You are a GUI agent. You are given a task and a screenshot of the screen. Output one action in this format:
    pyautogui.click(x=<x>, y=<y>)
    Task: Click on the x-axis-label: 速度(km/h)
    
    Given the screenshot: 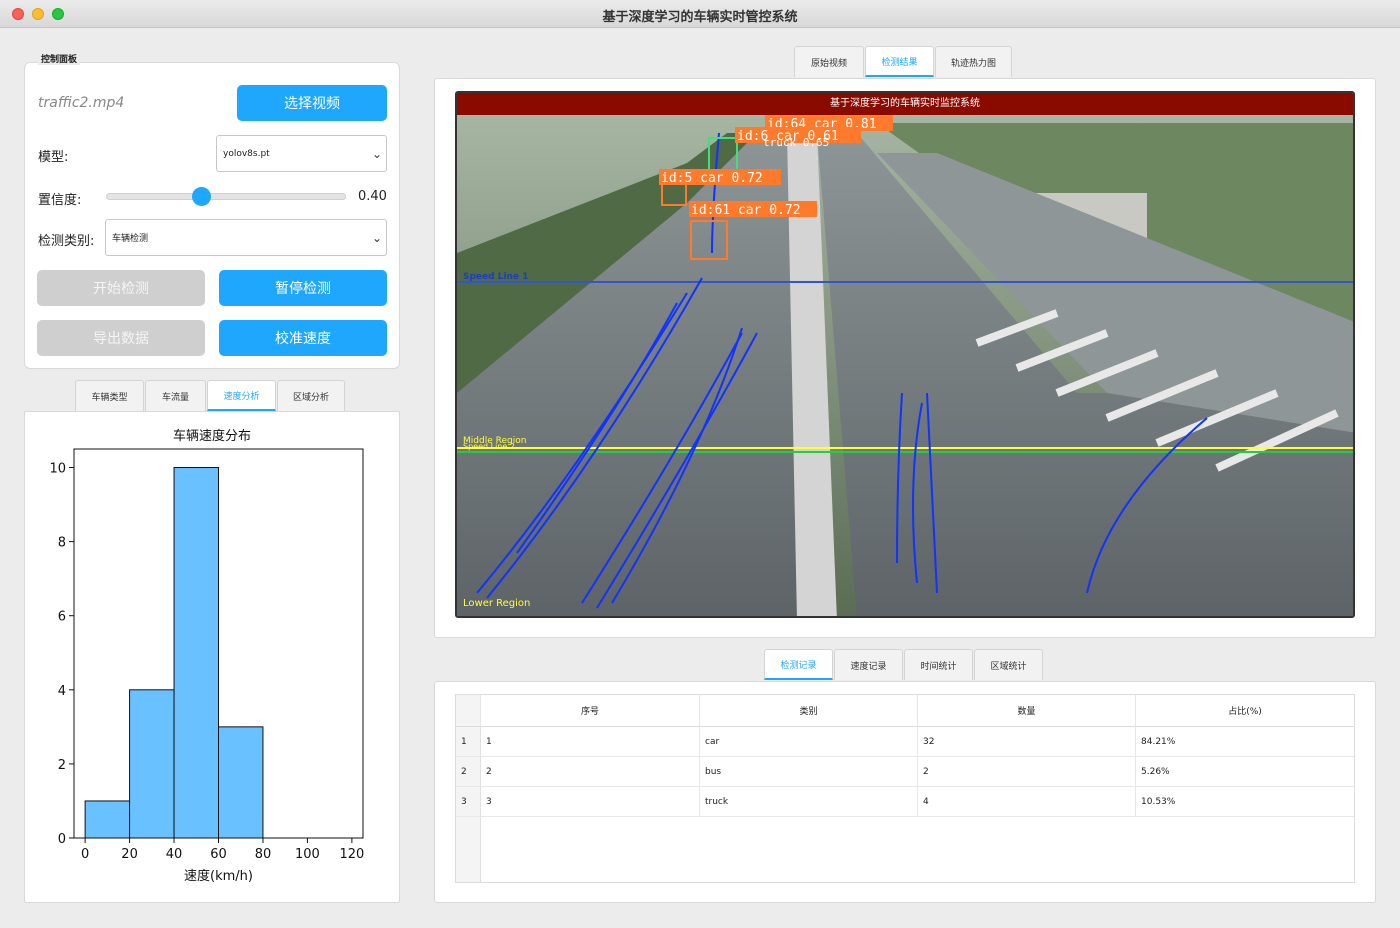 What is the action you would take?
    pyautogui.click(x=218, y=876)
    